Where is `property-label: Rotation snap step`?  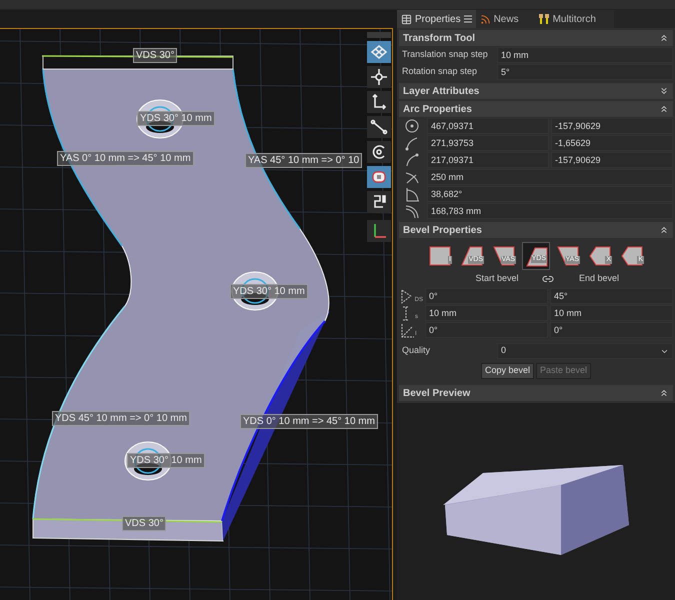
property-label: Rotation snap step is located at coordinates (439, 71).